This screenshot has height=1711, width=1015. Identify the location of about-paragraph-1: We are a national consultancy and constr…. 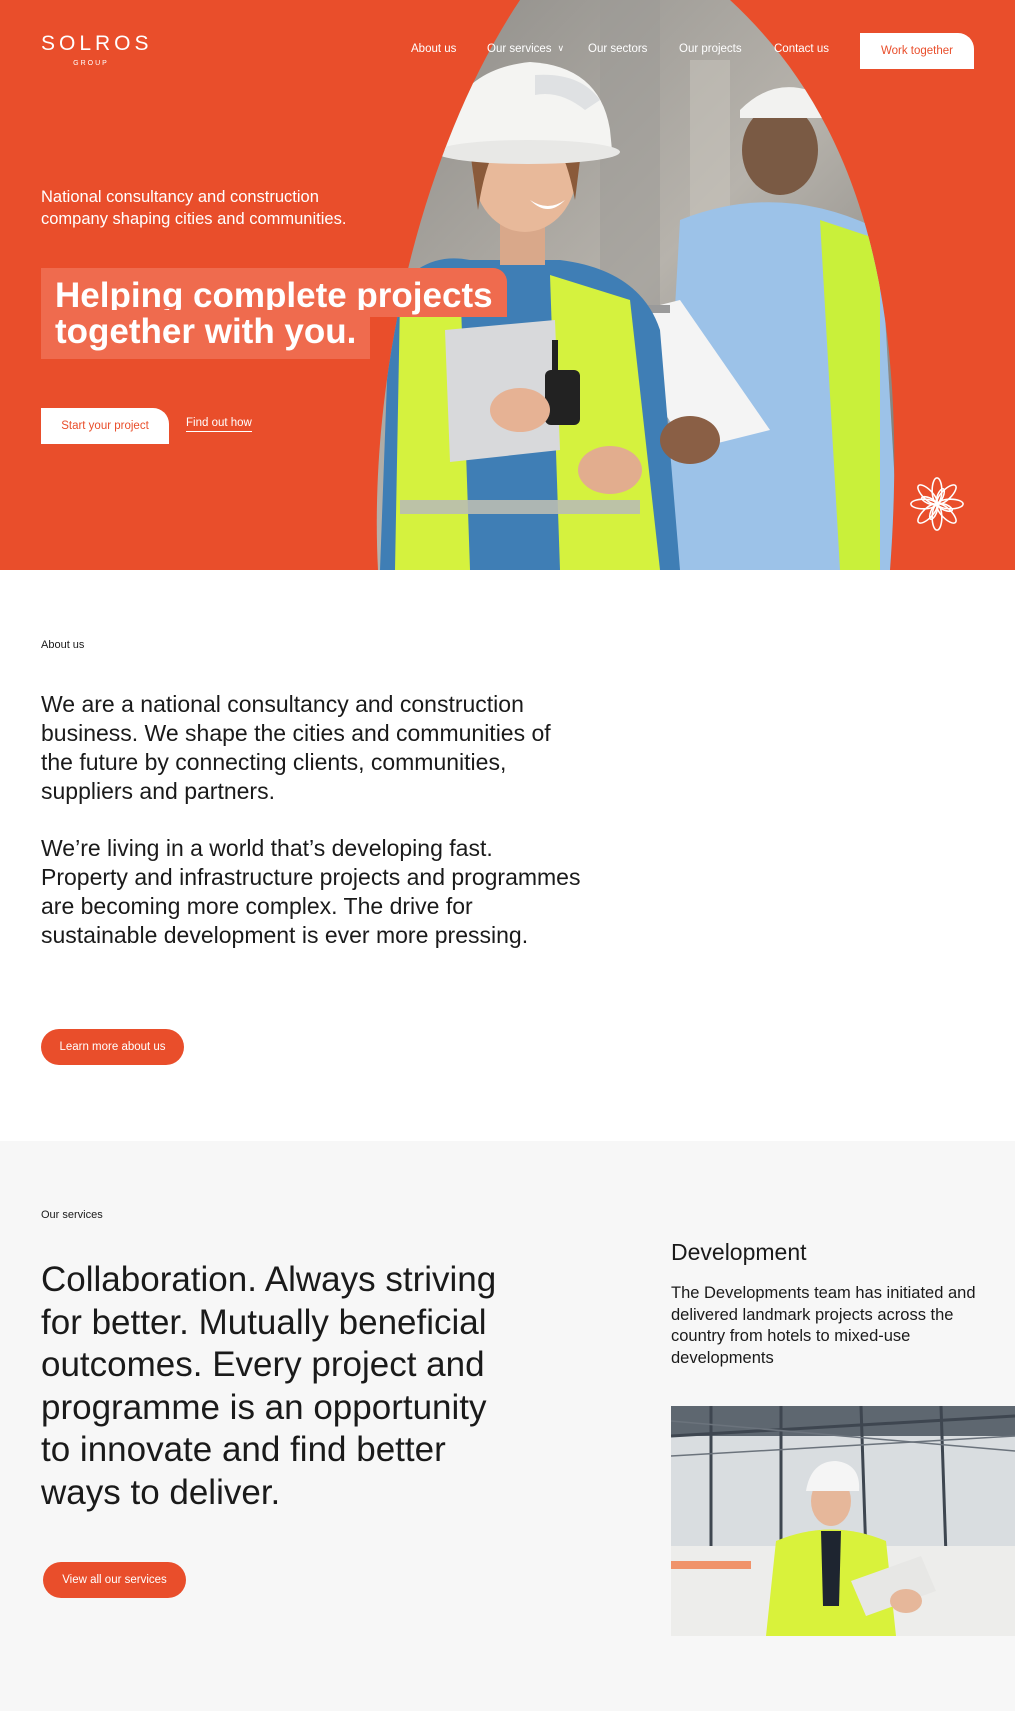
(296, 747).